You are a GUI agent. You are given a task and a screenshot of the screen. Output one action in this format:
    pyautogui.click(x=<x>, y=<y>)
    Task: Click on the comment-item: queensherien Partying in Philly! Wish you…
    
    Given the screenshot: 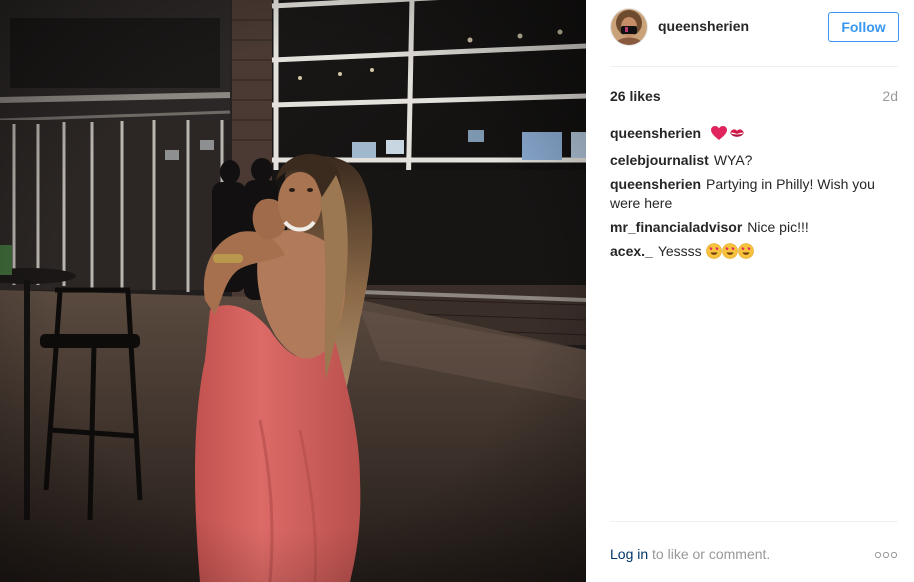 What is the action you would take?
    pyautogui.click(x=752, y=194)
    